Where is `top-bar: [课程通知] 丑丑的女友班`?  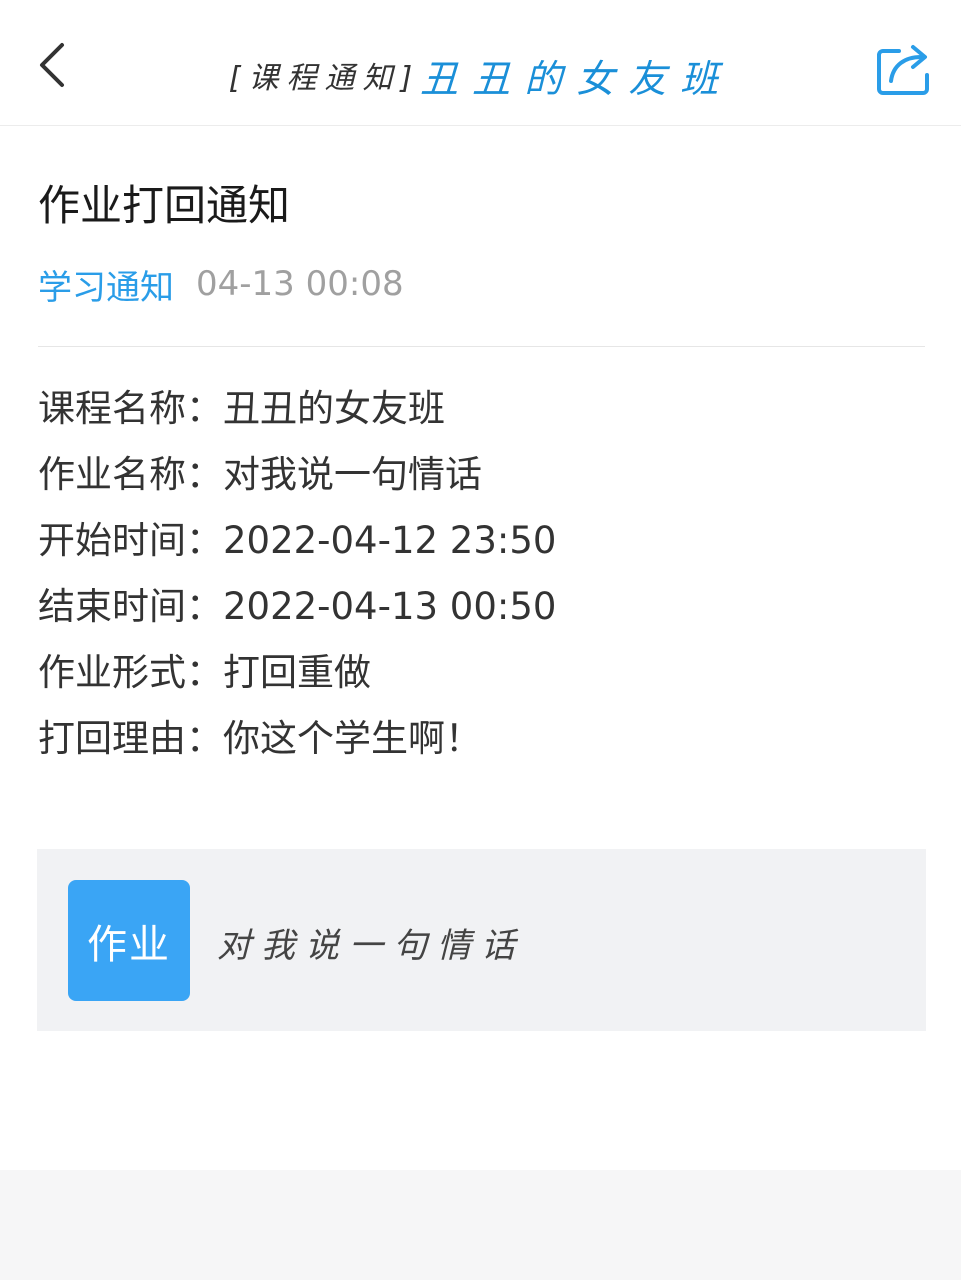 top-bar: [课程通知] 丑丑的女友班 is located at coordinates (480, 63).